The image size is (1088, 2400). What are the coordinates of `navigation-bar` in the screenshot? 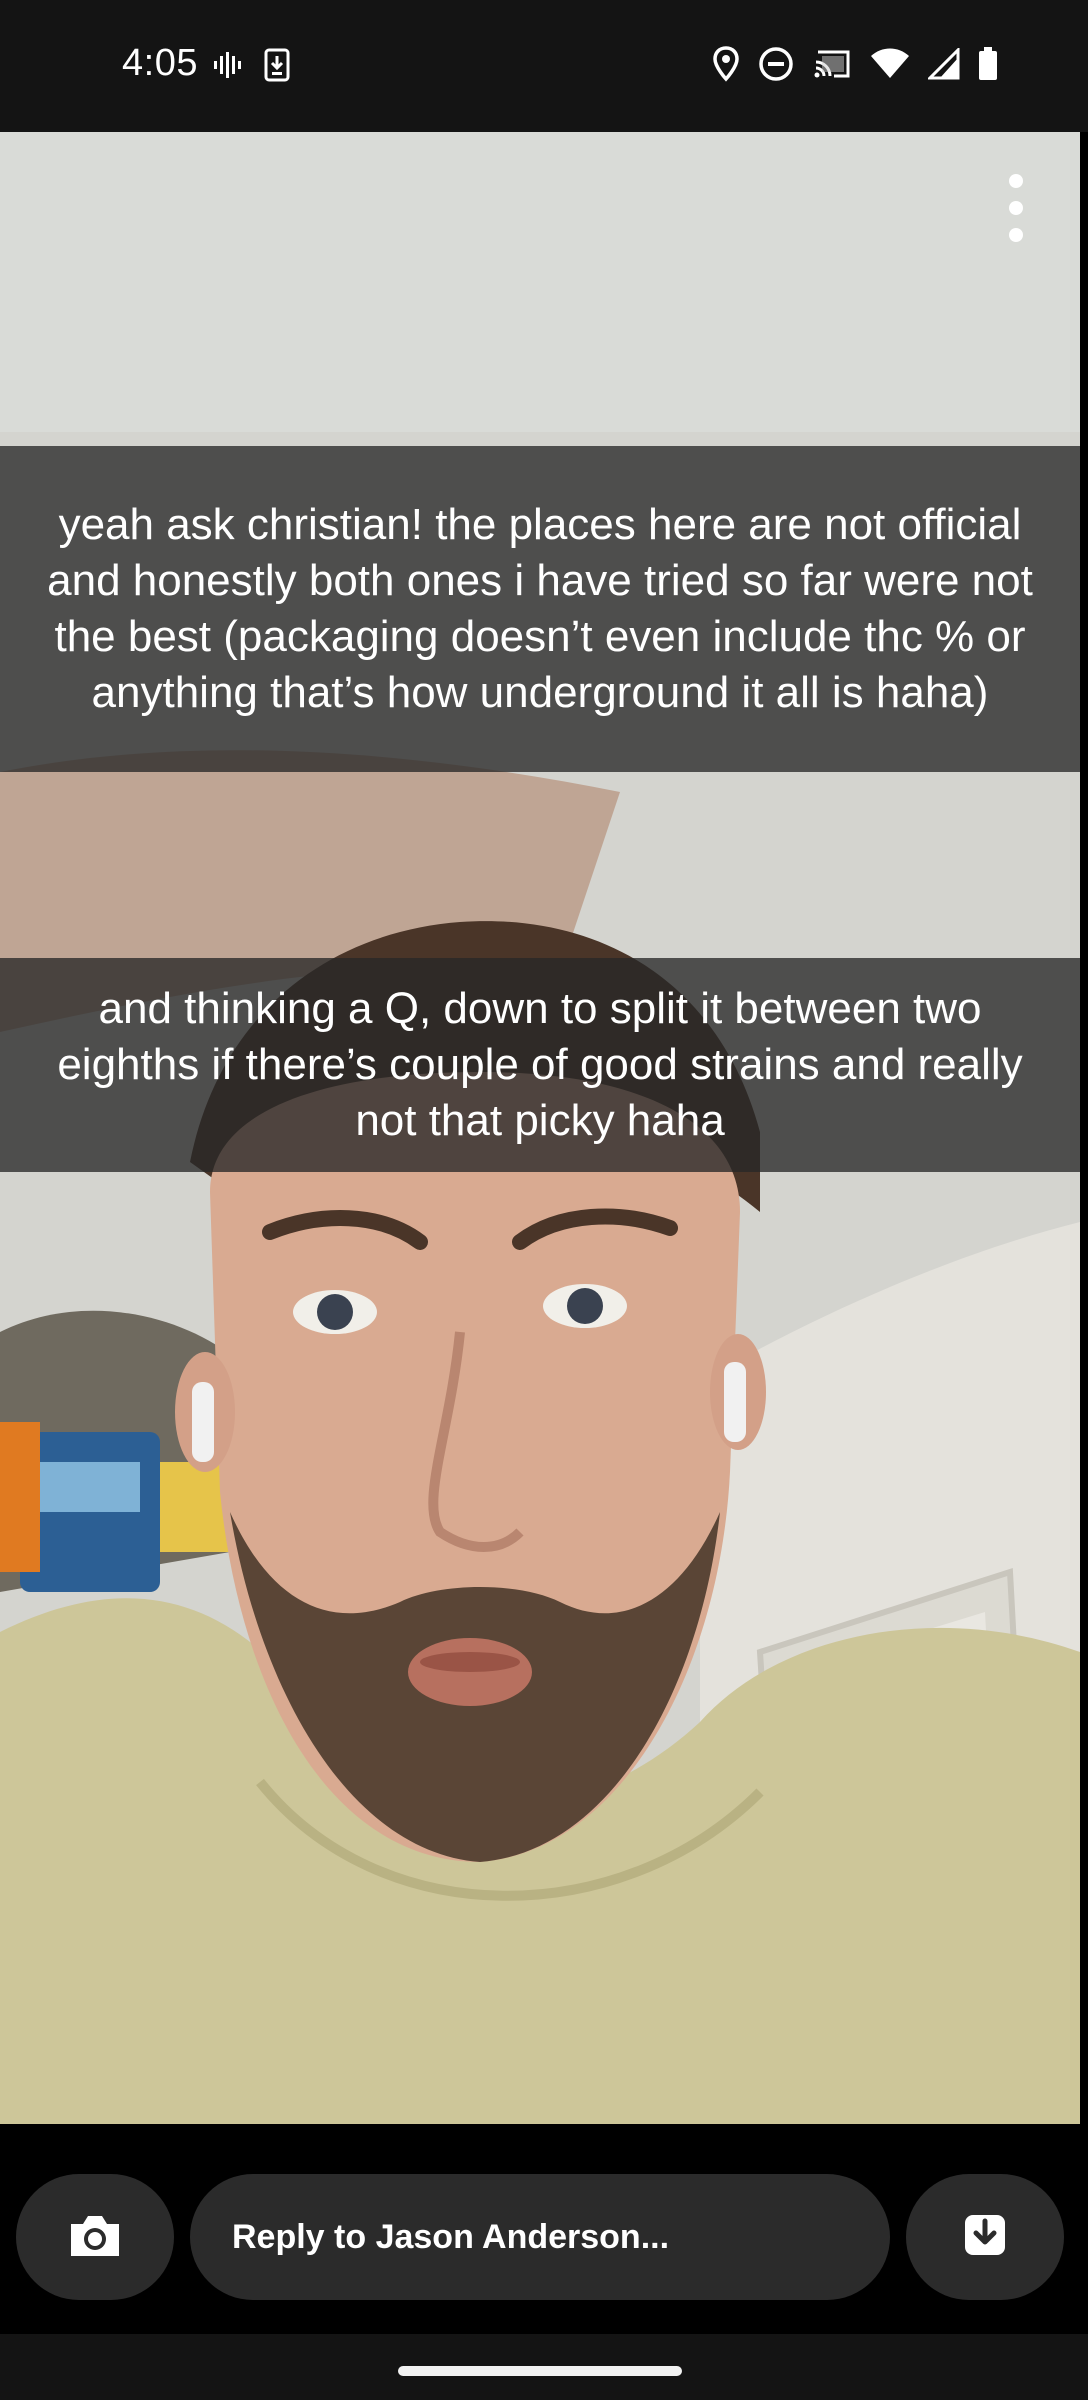 It's located at (544, 2367).